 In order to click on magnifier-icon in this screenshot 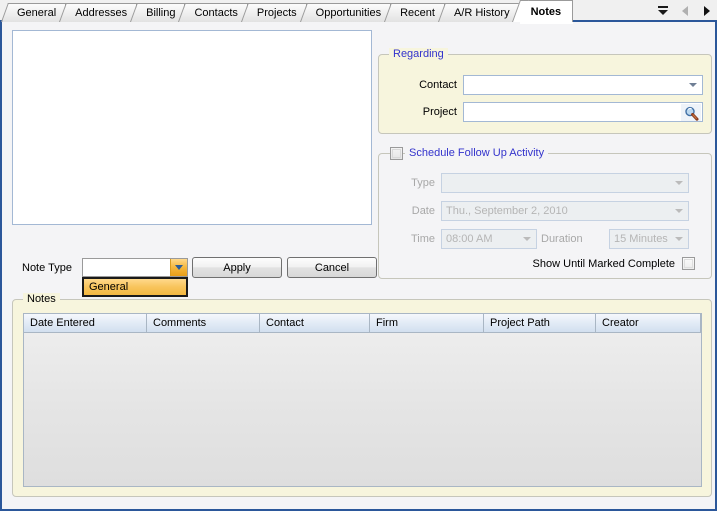, I will do `click(691, 113)`.